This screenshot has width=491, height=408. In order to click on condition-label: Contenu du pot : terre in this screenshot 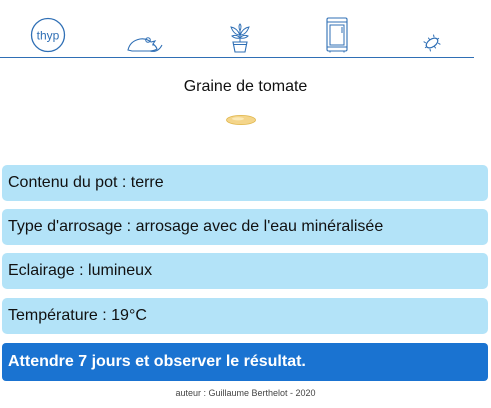, I will do `click(86, 182)`.